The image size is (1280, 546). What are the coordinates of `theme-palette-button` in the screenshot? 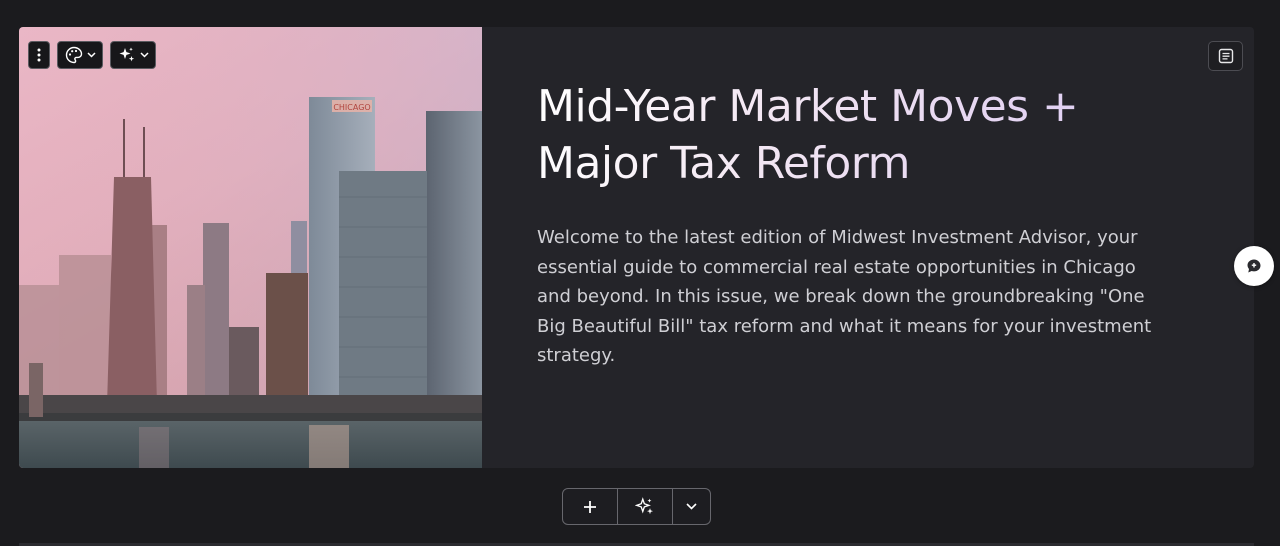 It's located at (80, 55).